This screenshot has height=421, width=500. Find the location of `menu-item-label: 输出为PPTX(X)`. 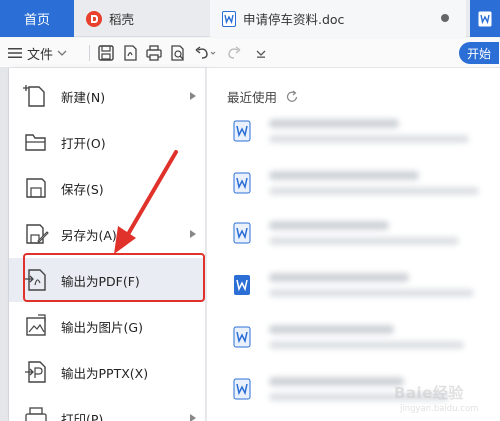

menu-item-label: 输出为PPTX(X) is located at coordinates (105, 373).